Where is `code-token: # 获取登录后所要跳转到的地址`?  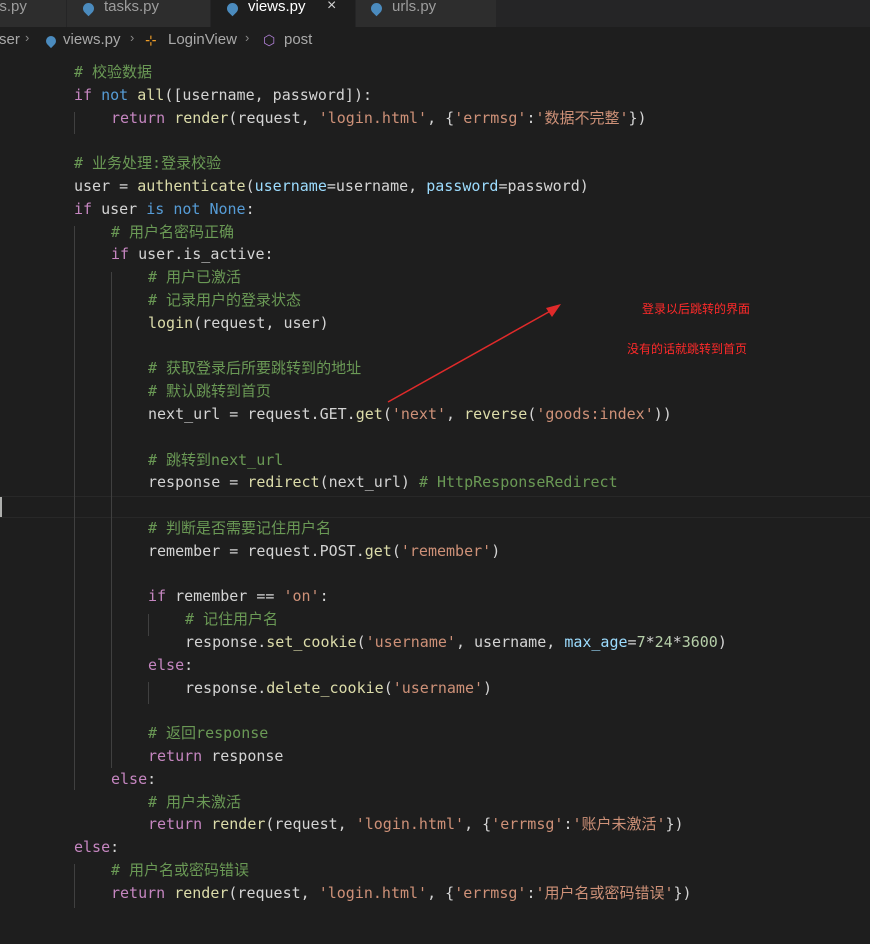
code-token: # 获取登录后所要跳转到的地址 is located at coordinates (255, 368).